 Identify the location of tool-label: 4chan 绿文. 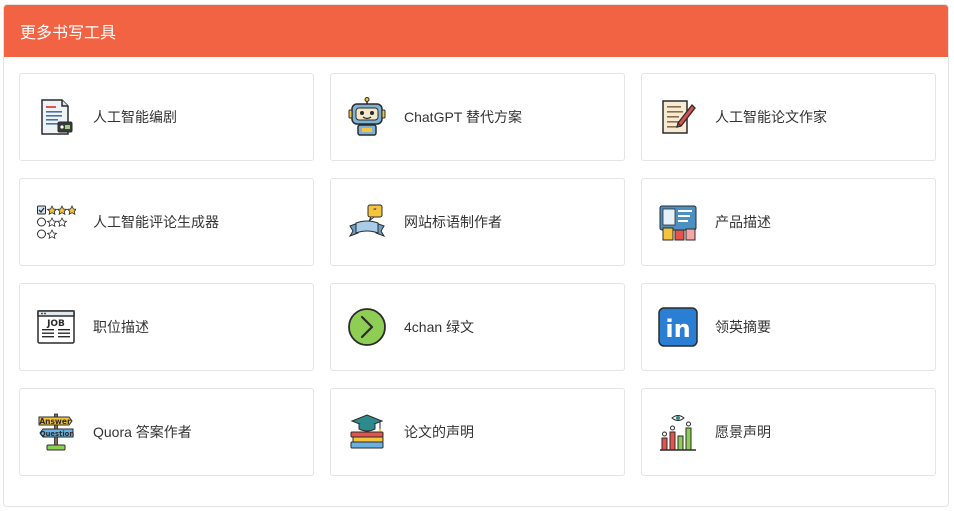
(439, 327).